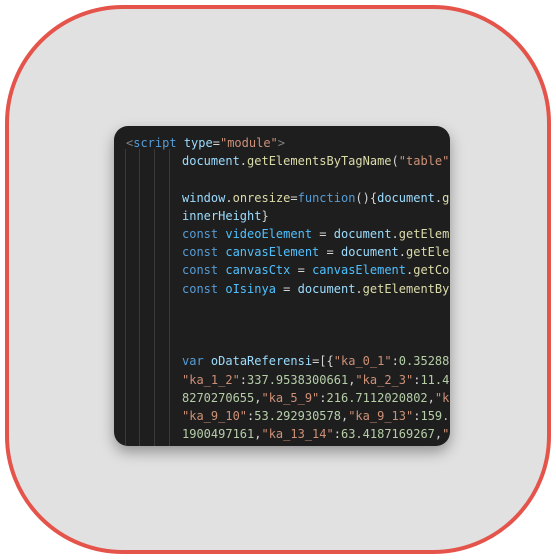 The height and width of the screenshot is (560, 556). I want to click on code-token: "ka_, so click(442, 397).